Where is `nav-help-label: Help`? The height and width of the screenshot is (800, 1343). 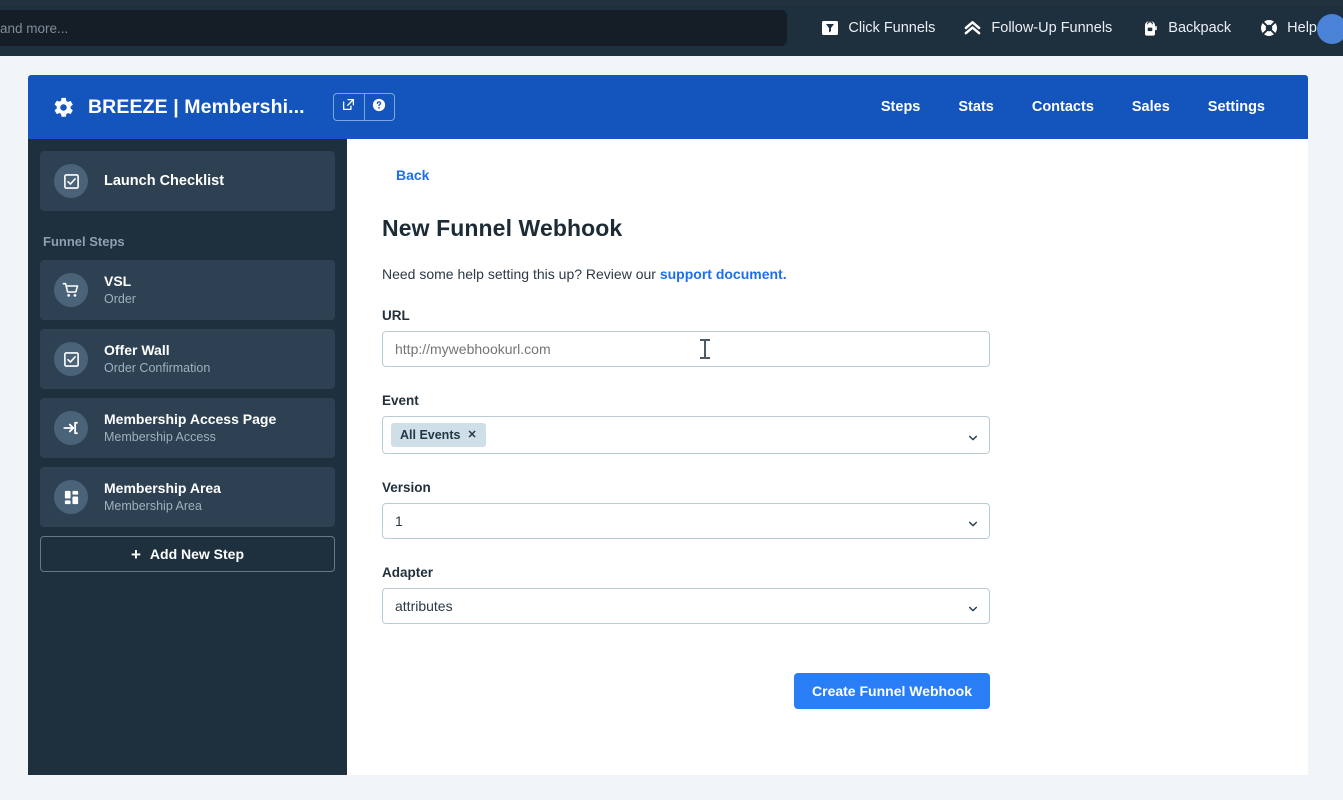 nav-help-label: Help is located at coordinates (1302, 28).